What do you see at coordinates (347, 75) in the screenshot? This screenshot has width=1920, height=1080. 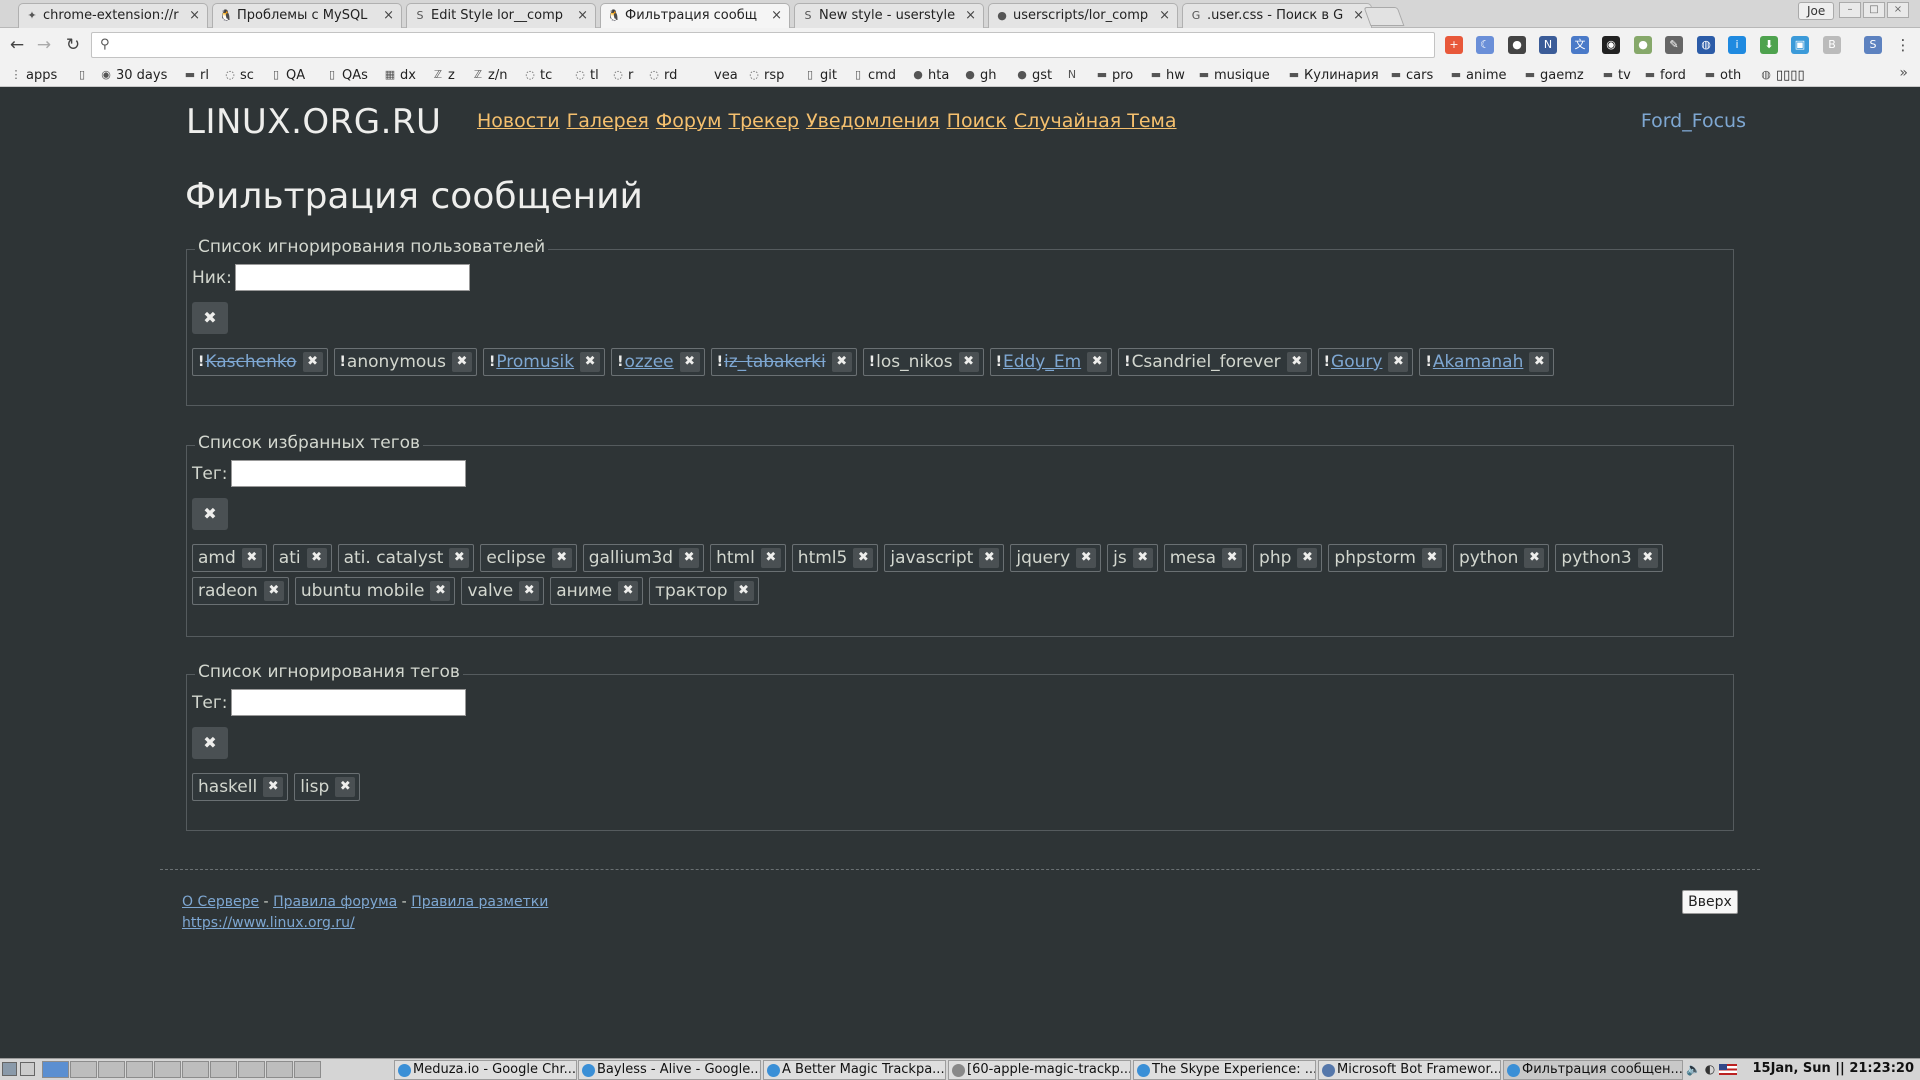 I see `bookmark-item: ▯ QAs` at bounding box center [347, 75].